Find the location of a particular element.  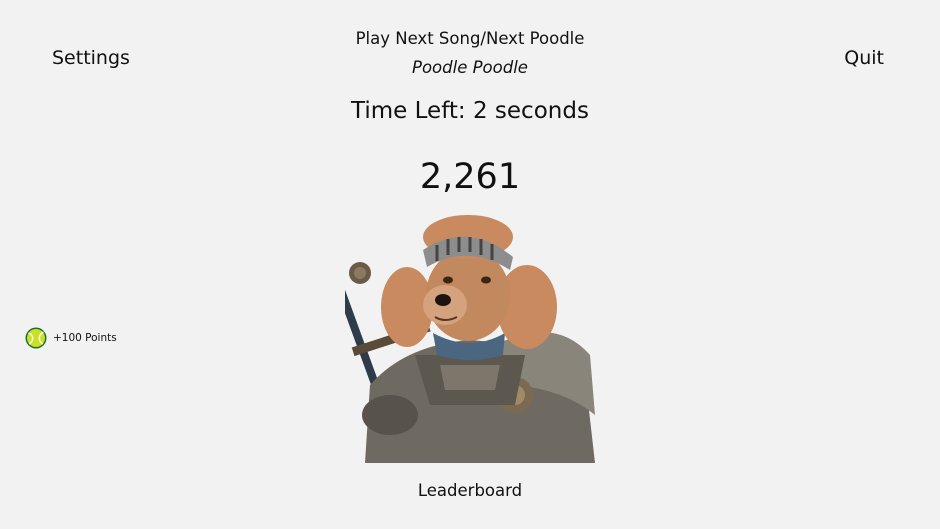

points-bonus: +100 Points is located at coordinates (71, 338).